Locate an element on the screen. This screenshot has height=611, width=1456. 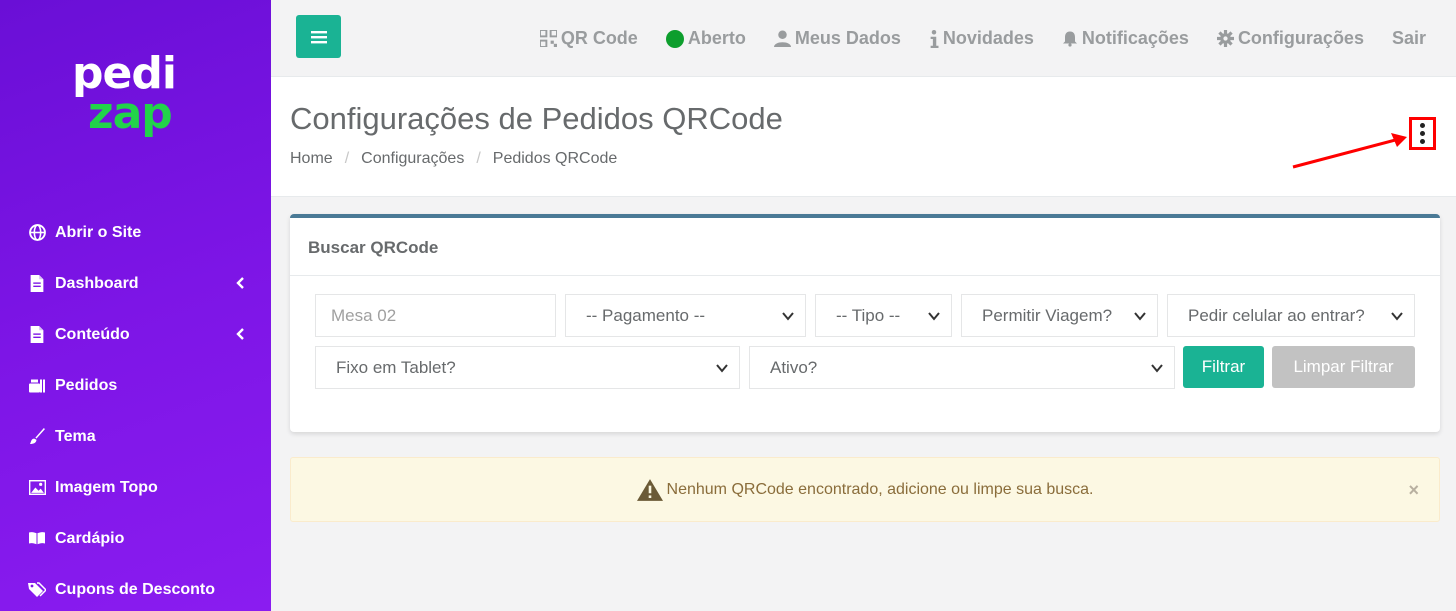
nav-sair: Sair is located at coordinates (1409, 38).